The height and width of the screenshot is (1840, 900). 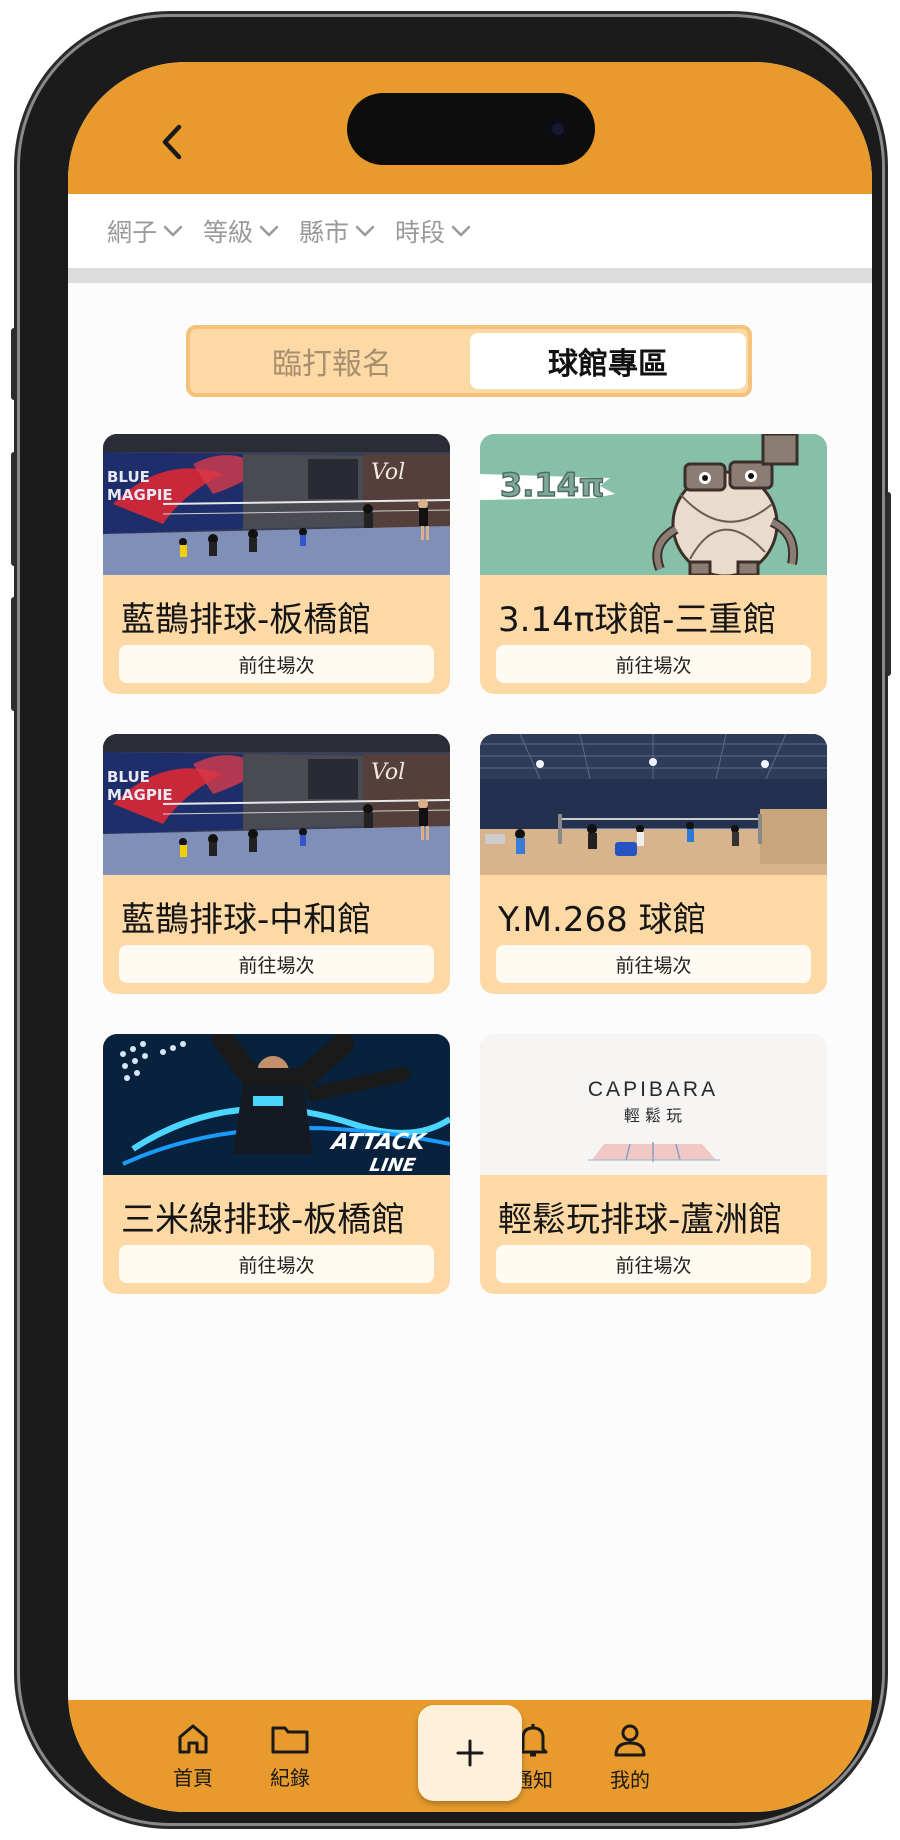 I want to click on filter-city: 縣市, so click(x=337, y=231).